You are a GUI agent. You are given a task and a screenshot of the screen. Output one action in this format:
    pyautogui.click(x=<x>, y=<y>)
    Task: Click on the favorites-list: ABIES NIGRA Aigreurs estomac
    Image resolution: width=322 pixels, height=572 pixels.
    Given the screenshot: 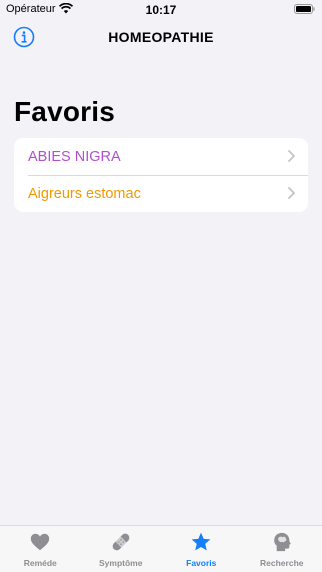 What is the action you would take?
    pyautogui.click(x=161, y=175)
    